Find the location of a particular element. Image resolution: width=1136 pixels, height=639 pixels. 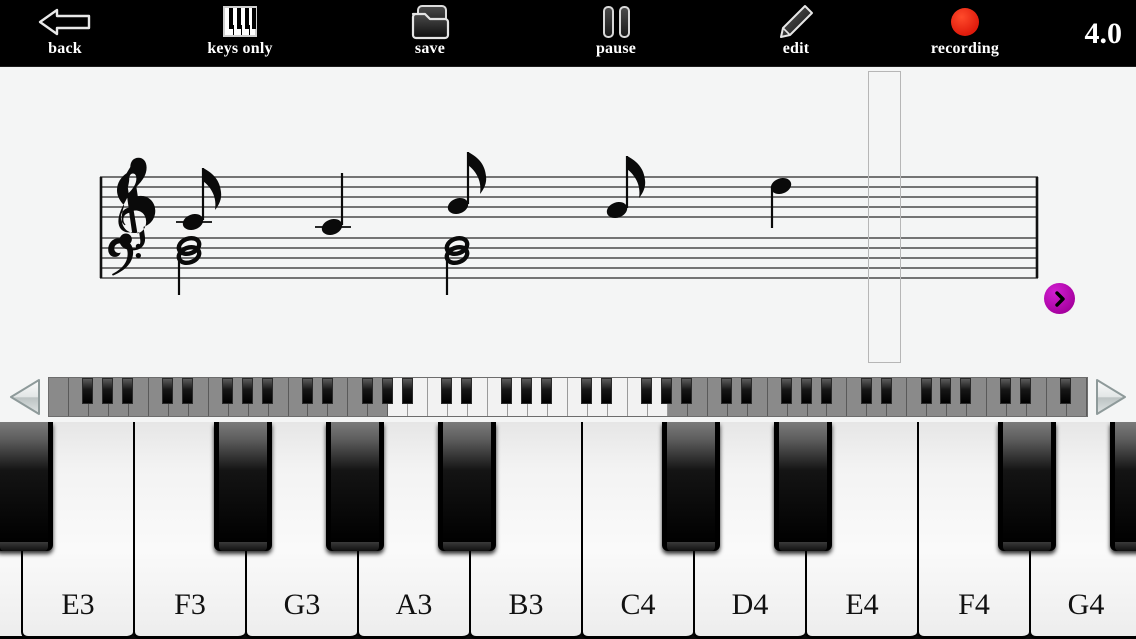

back-label: back is located at coordinates (65, 48).